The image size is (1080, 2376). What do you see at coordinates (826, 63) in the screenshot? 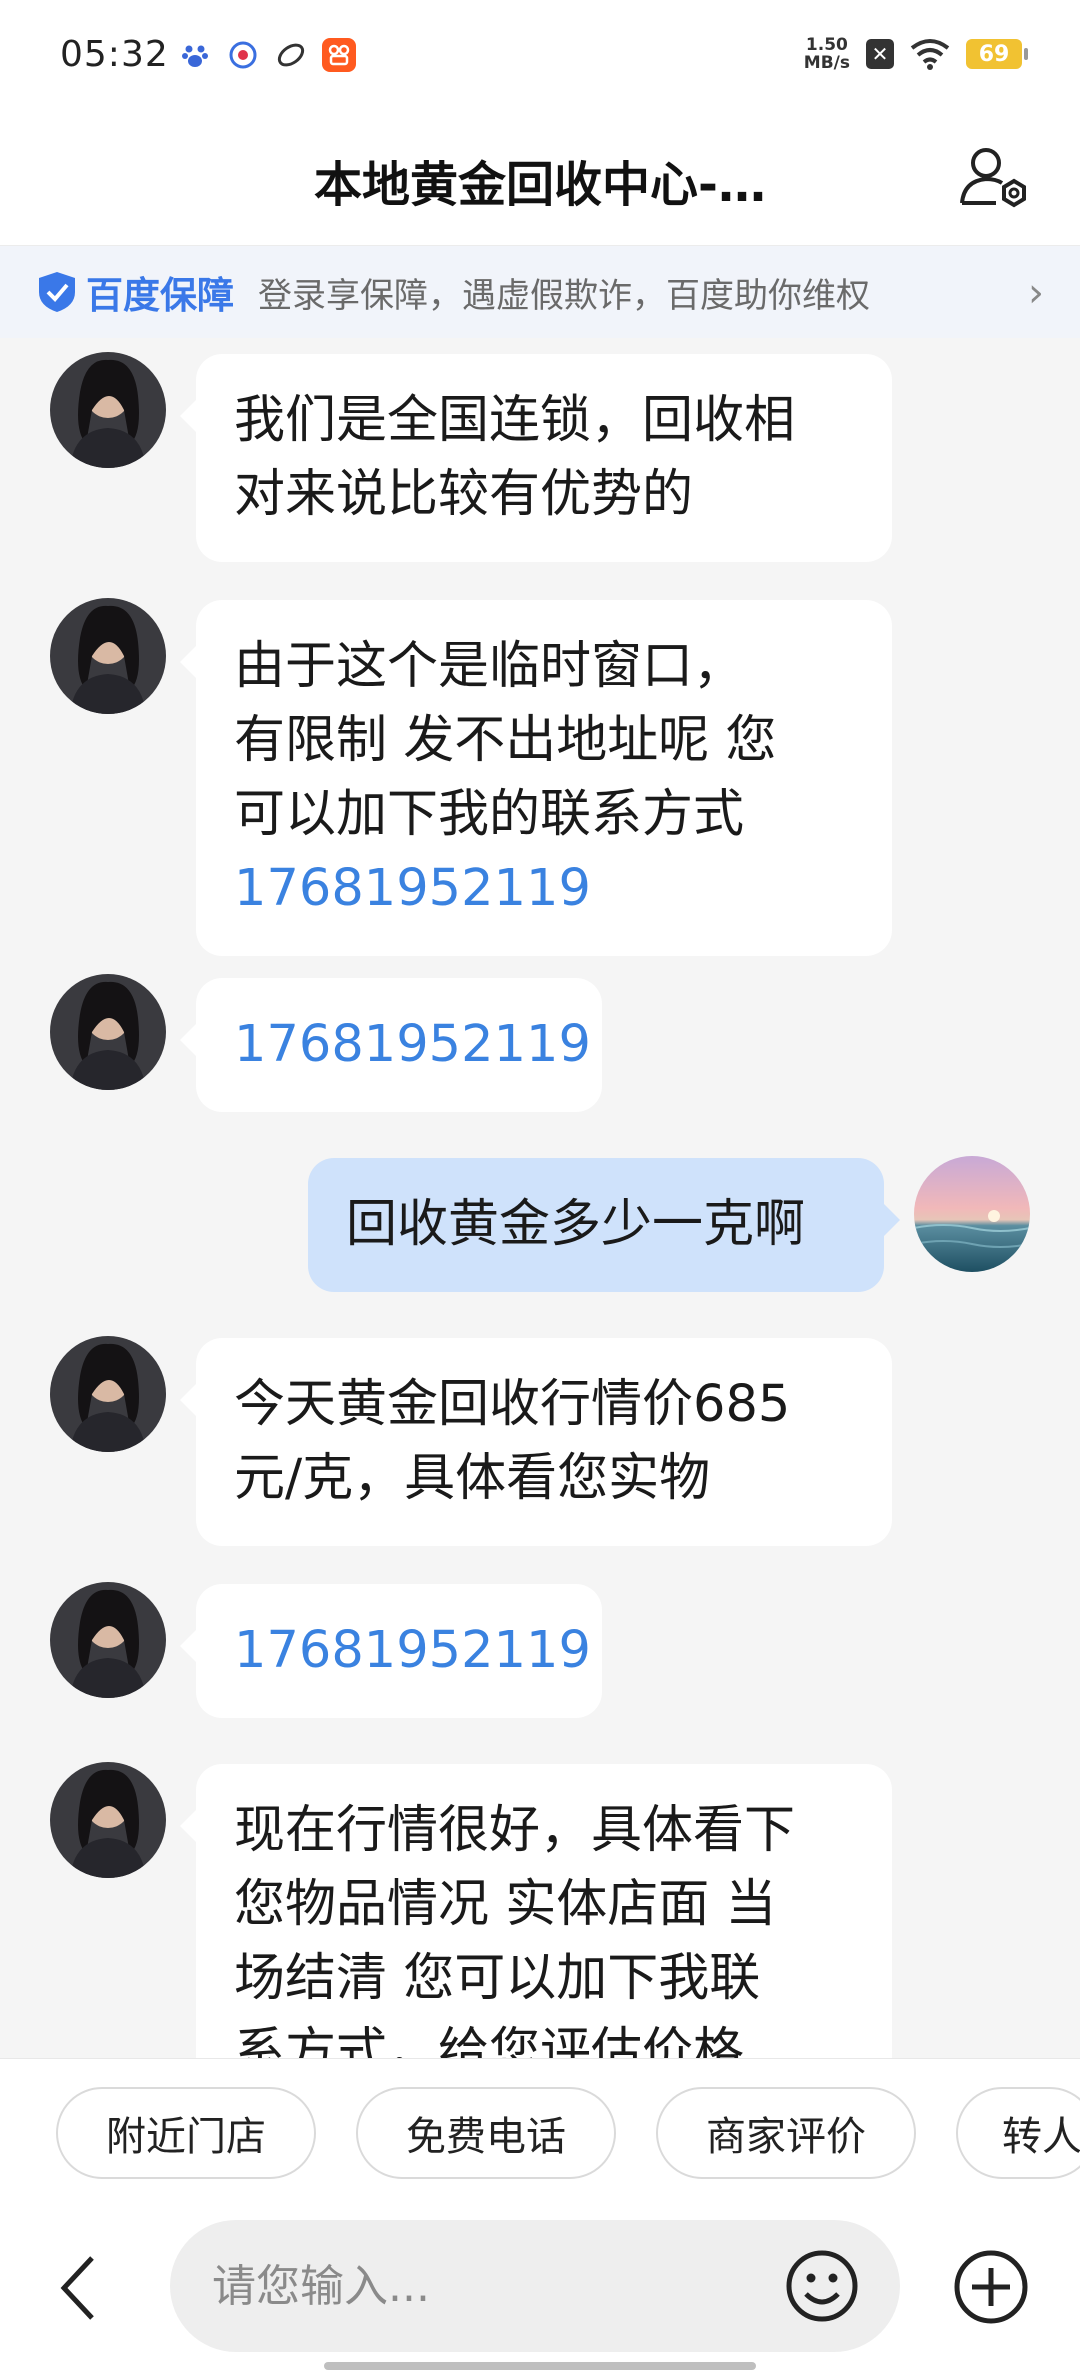
I see `speed-unit: MB/s` at bounding box center [826, 63].